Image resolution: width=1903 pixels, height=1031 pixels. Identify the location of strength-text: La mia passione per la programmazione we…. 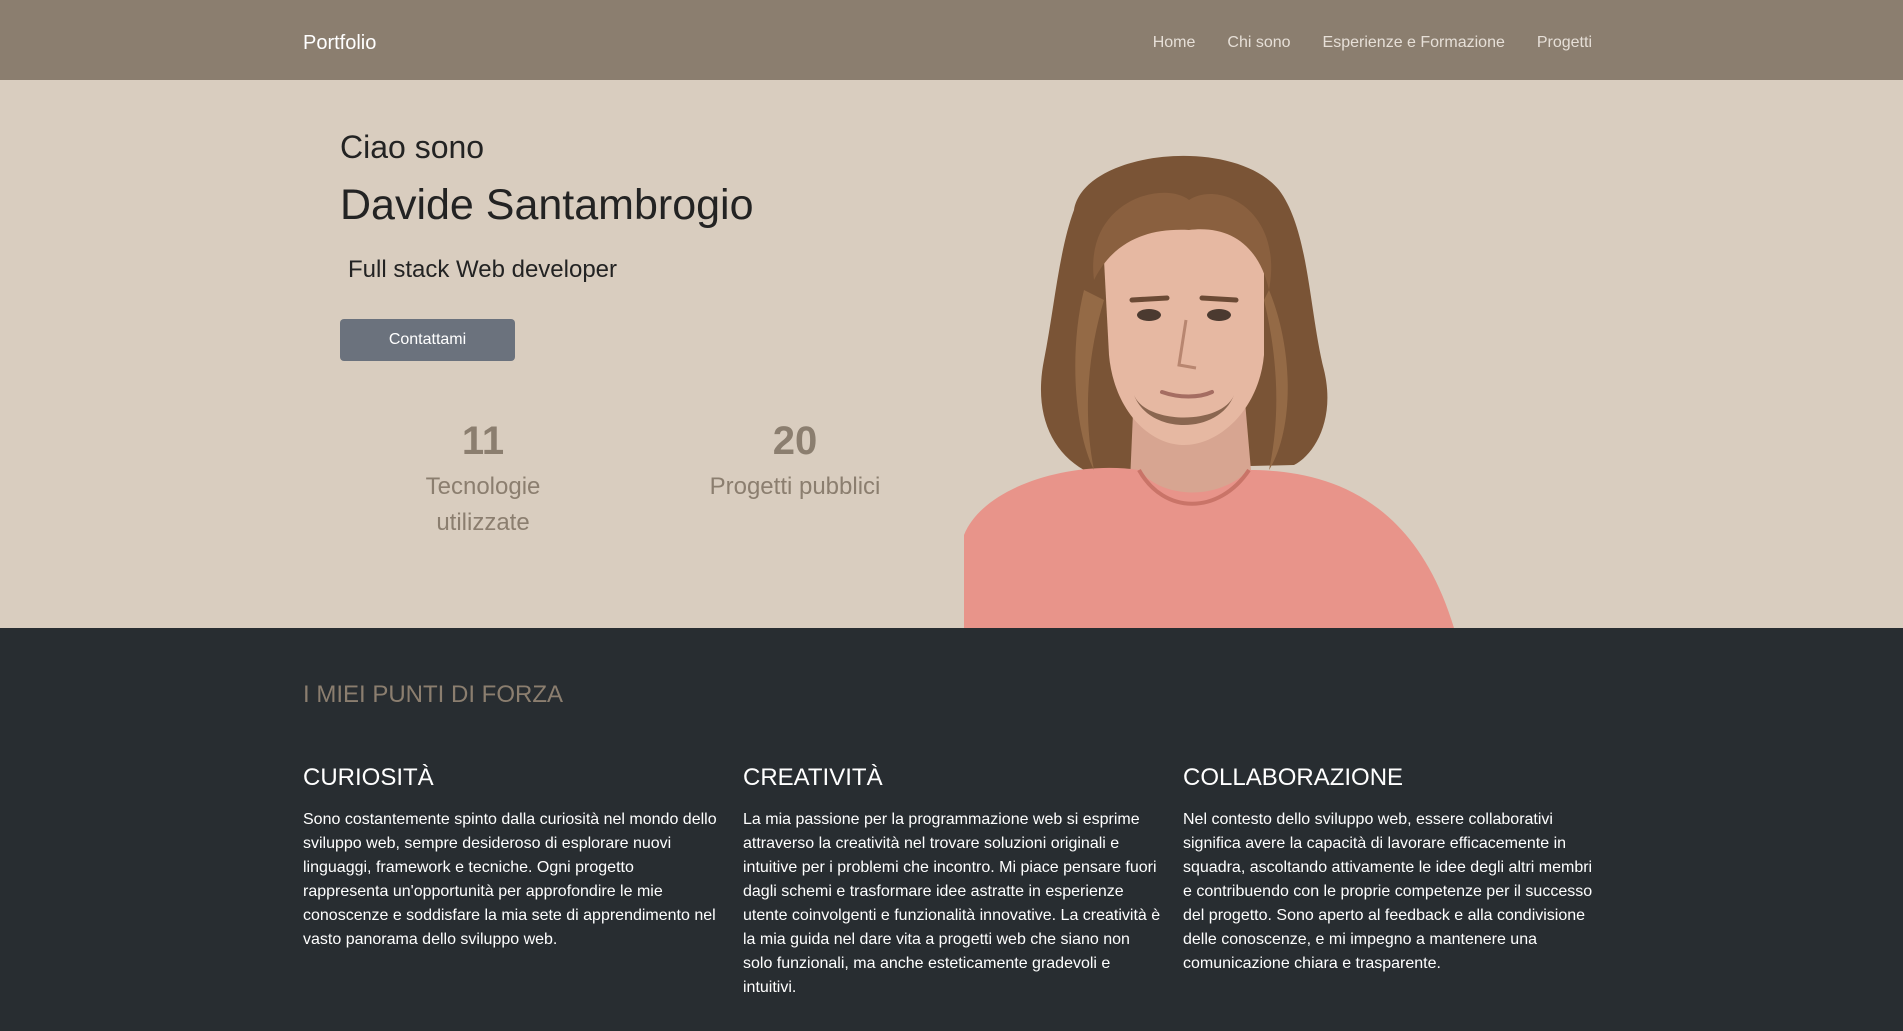
(952, 903).